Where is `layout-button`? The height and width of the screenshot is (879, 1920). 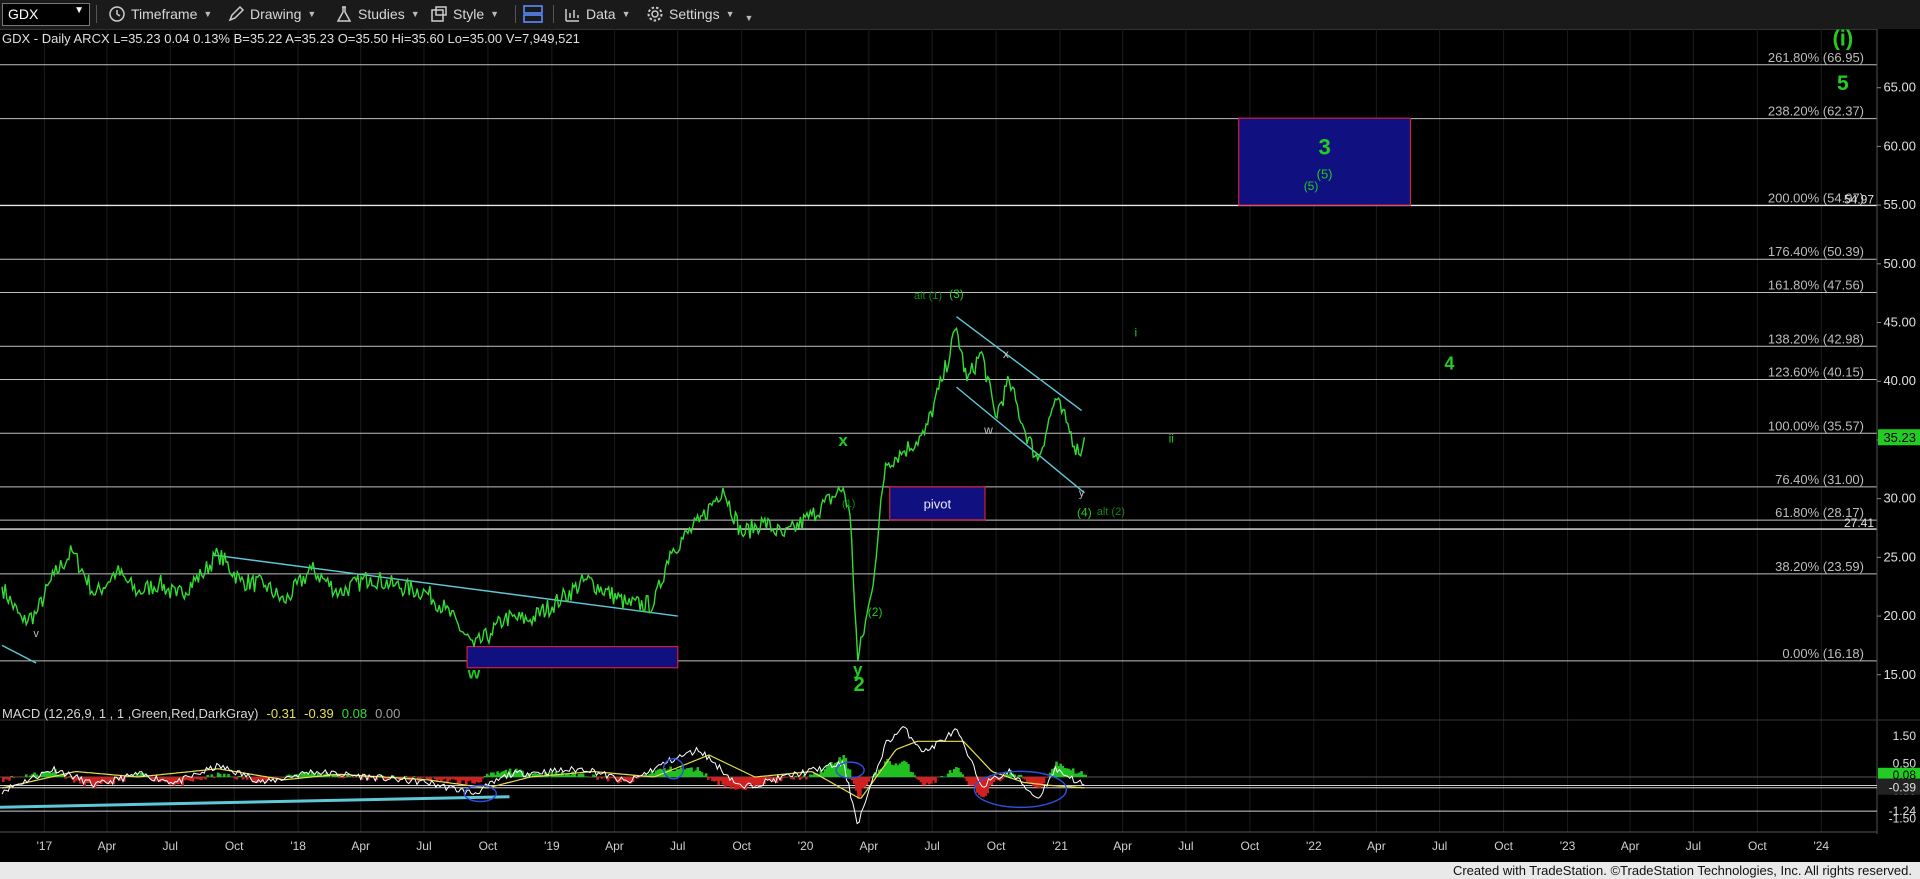 layout-button is located at coordinates (533, 14).